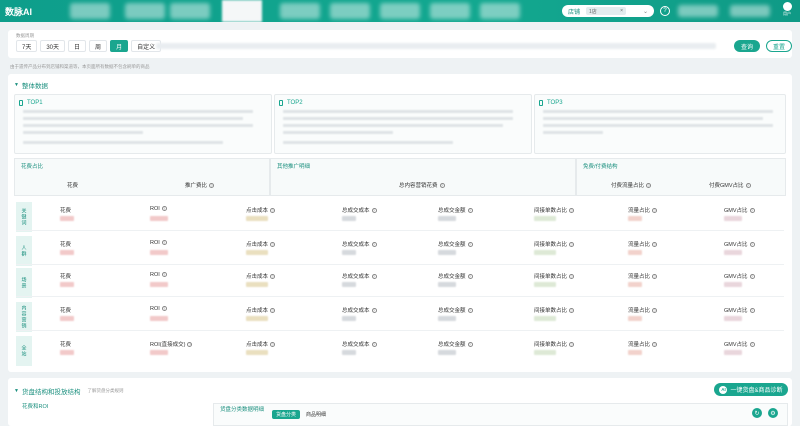 The height and width of the screenshot is (426, 800). Describe the element at coordinates (242, 11) in the screenshot. I see `nav-tab-active` at that location.